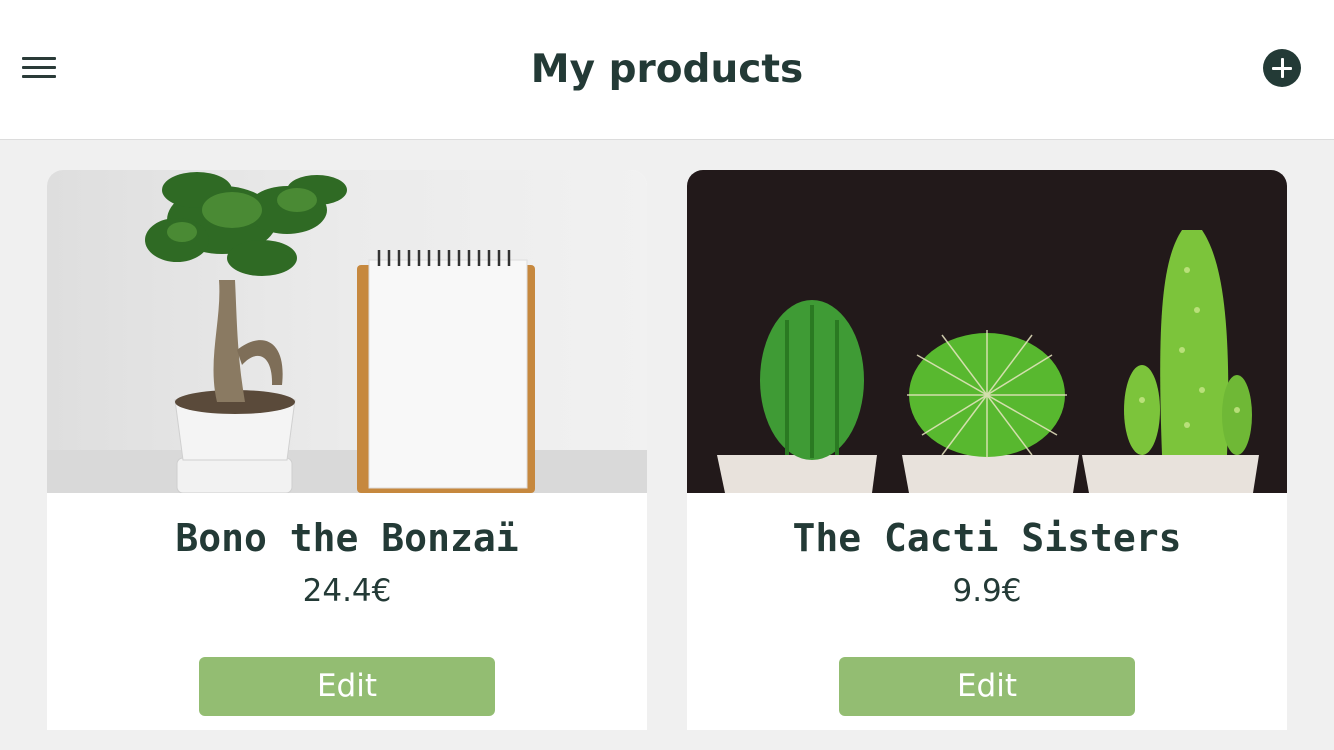 The image size is (1334, 750). I want to click on product-name: Bono the Bonzaï, so click(347, 538).